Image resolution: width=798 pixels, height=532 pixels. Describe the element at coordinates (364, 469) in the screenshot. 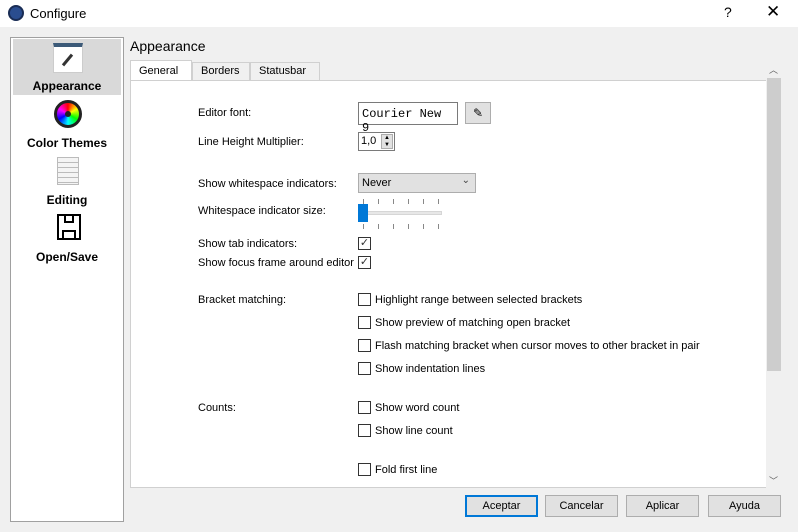

I see `fold-first-line-checkbox` at that location.